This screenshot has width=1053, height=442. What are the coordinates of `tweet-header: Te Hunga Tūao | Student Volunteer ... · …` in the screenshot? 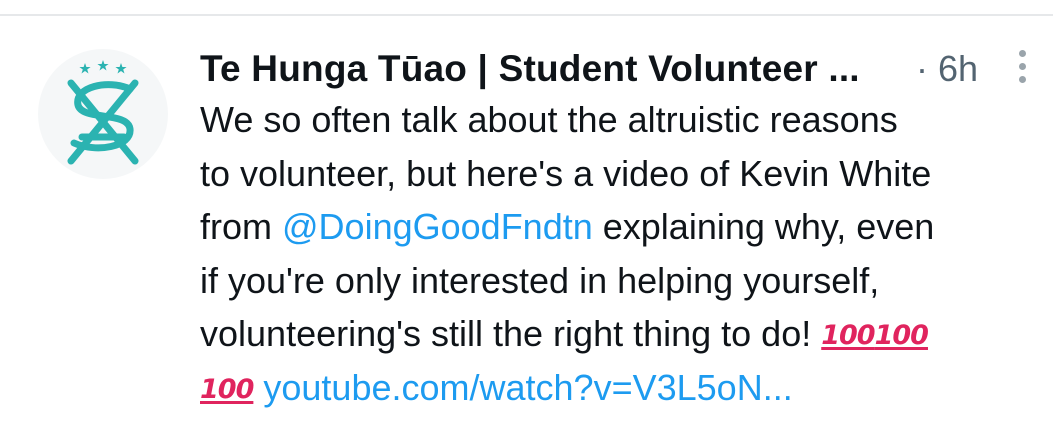 It's located at (620, 67).